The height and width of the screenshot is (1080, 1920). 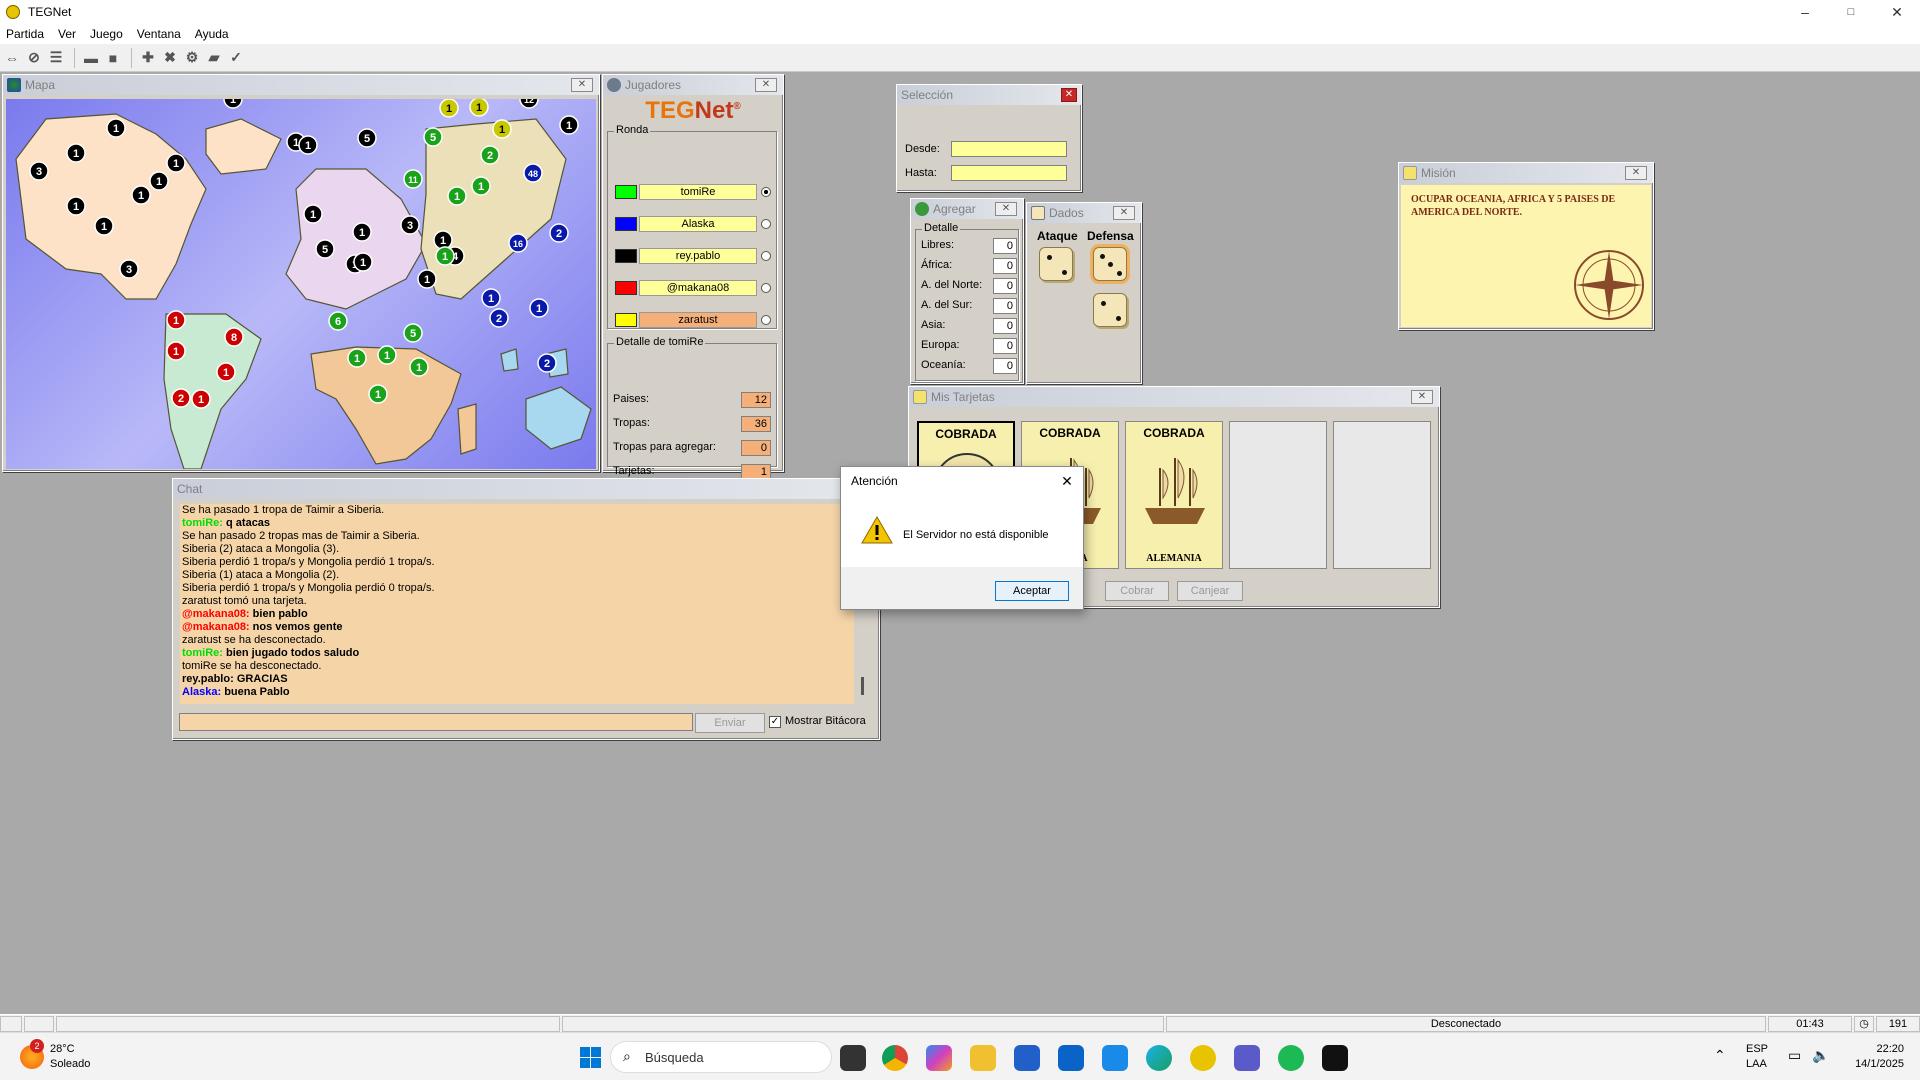 I want to click on agregar-close-button: ✕, so click(x=1006, y=209).